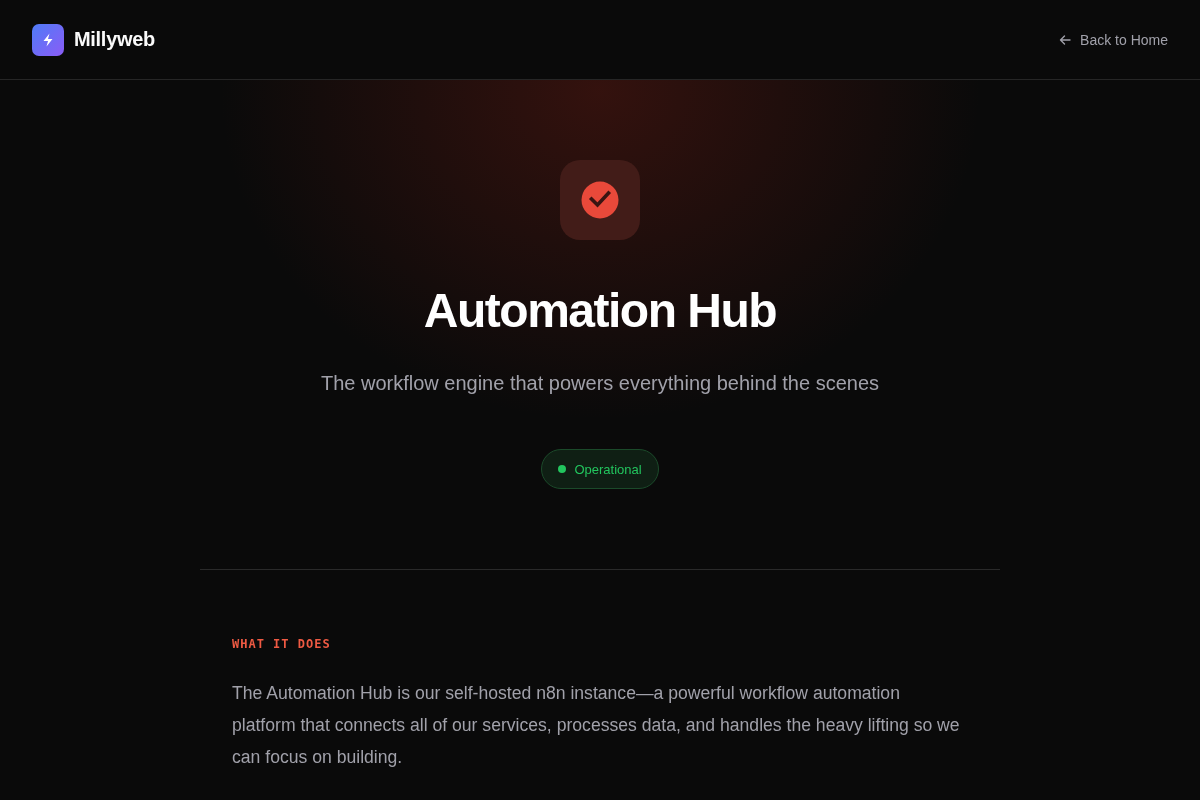 This screenshot has width=1200, height=800. I want to click on status-badge: Operational, so click(600, 469).